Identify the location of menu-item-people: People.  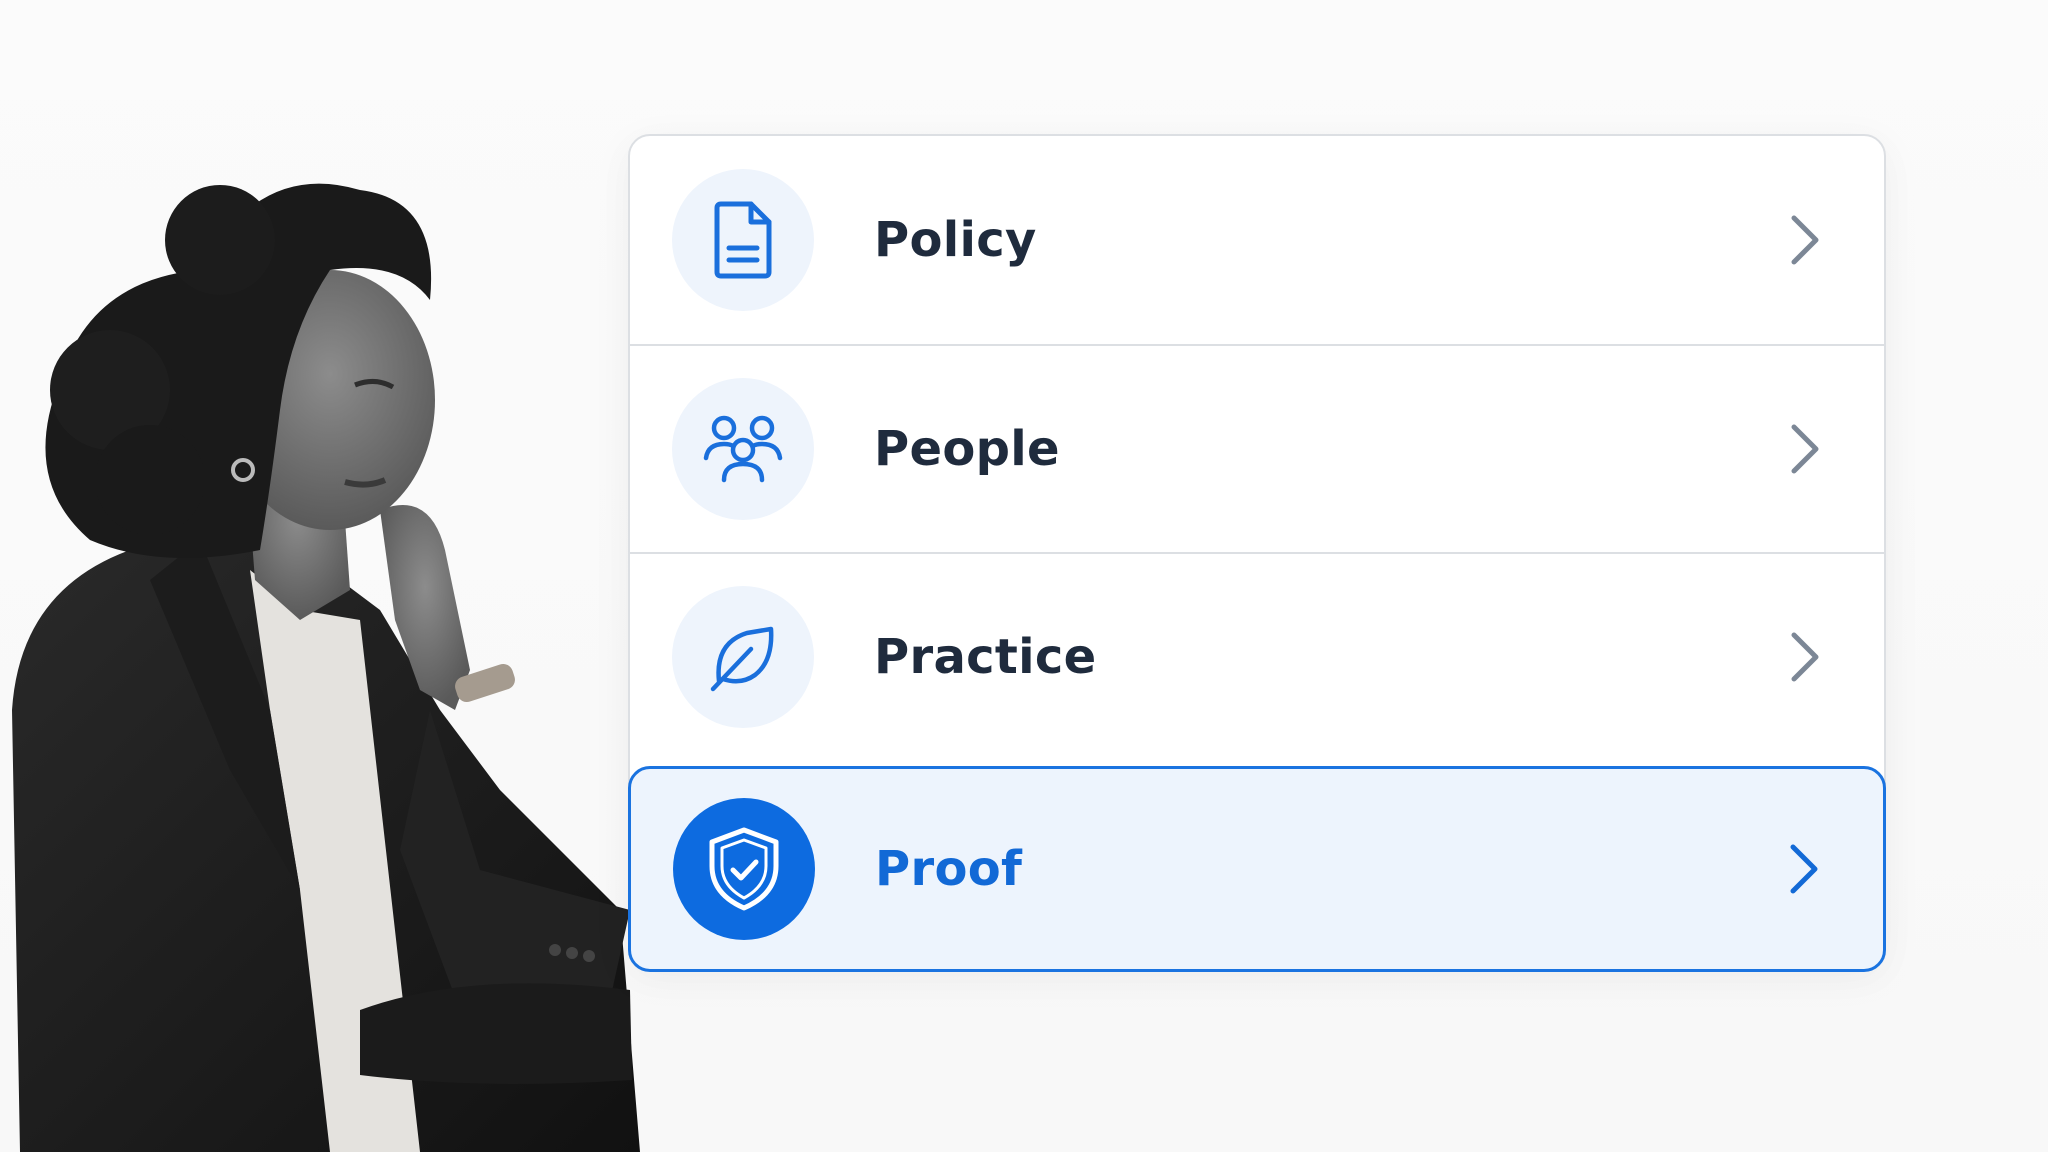
(1257, 449).